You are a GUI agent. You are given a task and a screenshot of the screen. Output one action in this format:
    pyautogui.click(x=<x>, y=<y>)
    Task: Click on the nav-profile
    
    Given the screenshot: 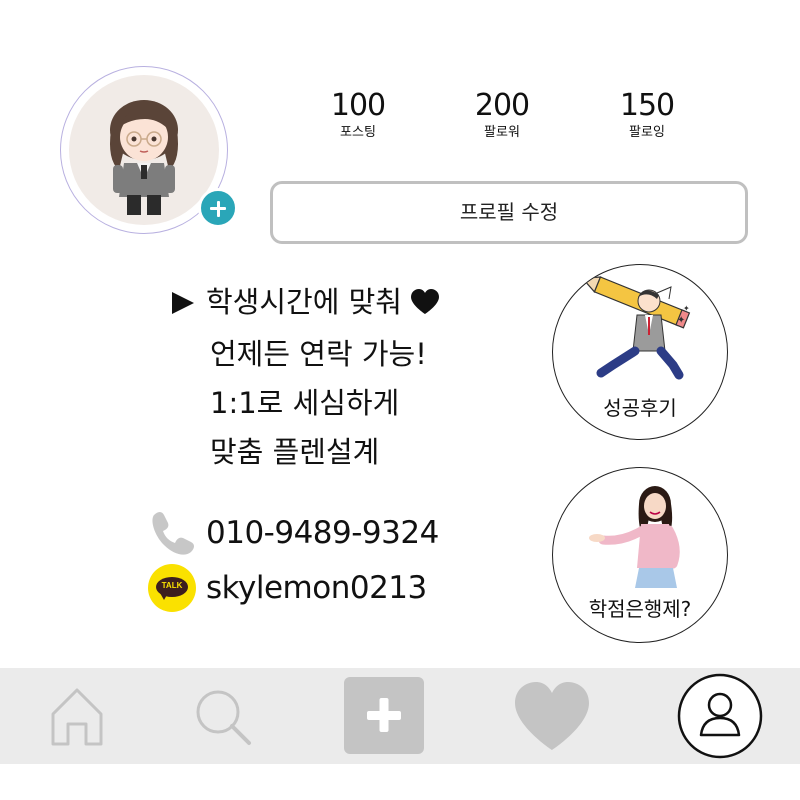 What is the action you would take?
    pyautogui.click(x=720, y=716)
    